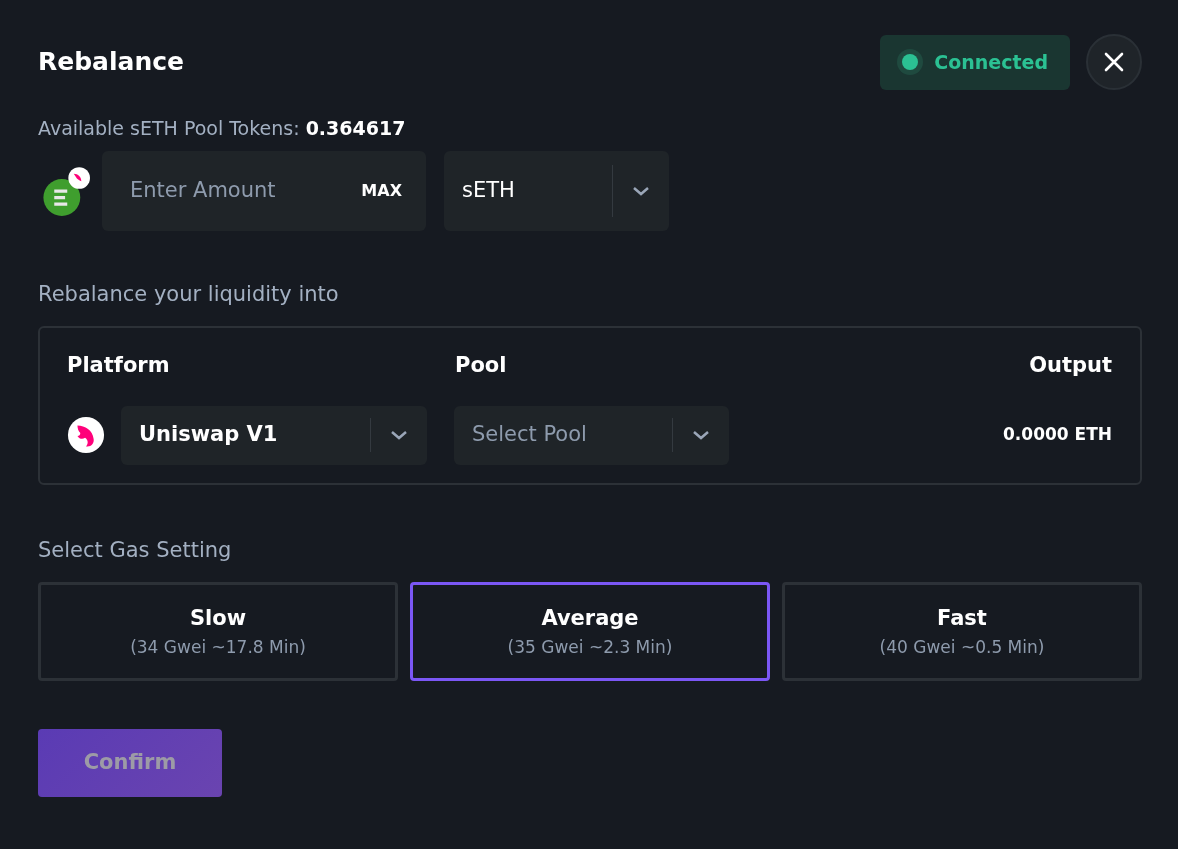  What do you see at coordinates (975, 62) in the screenshot?
I see `connection-status: Connected` at bounding box center [975, 62].